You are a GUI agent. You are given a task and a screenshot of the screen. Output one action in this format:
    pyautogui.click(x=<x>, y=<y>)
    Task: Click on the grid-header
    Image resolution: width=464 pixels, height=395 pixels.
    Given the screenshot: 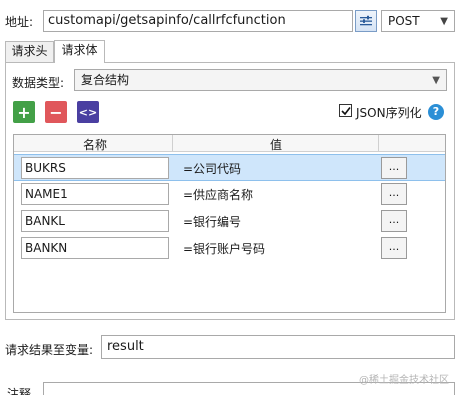 What is the action you would take?
    pyautogui.click(x=229, y=143)
    